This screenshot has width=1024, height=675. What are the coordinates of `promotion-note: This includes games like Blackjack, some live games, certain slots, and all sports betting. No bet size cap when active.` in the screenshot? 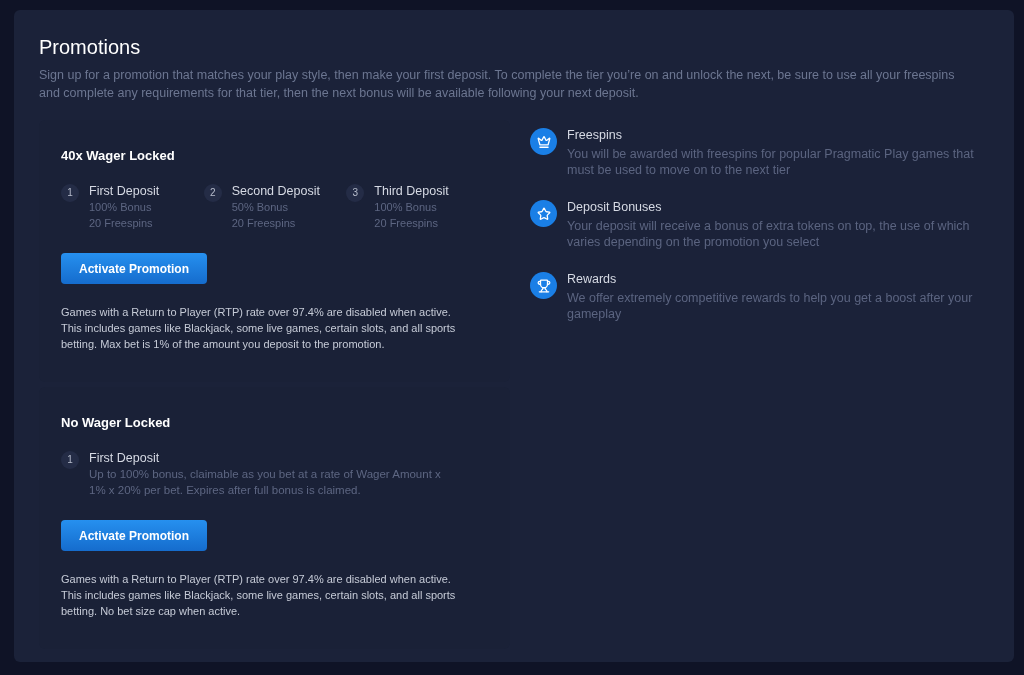 It's located at (259, 603).